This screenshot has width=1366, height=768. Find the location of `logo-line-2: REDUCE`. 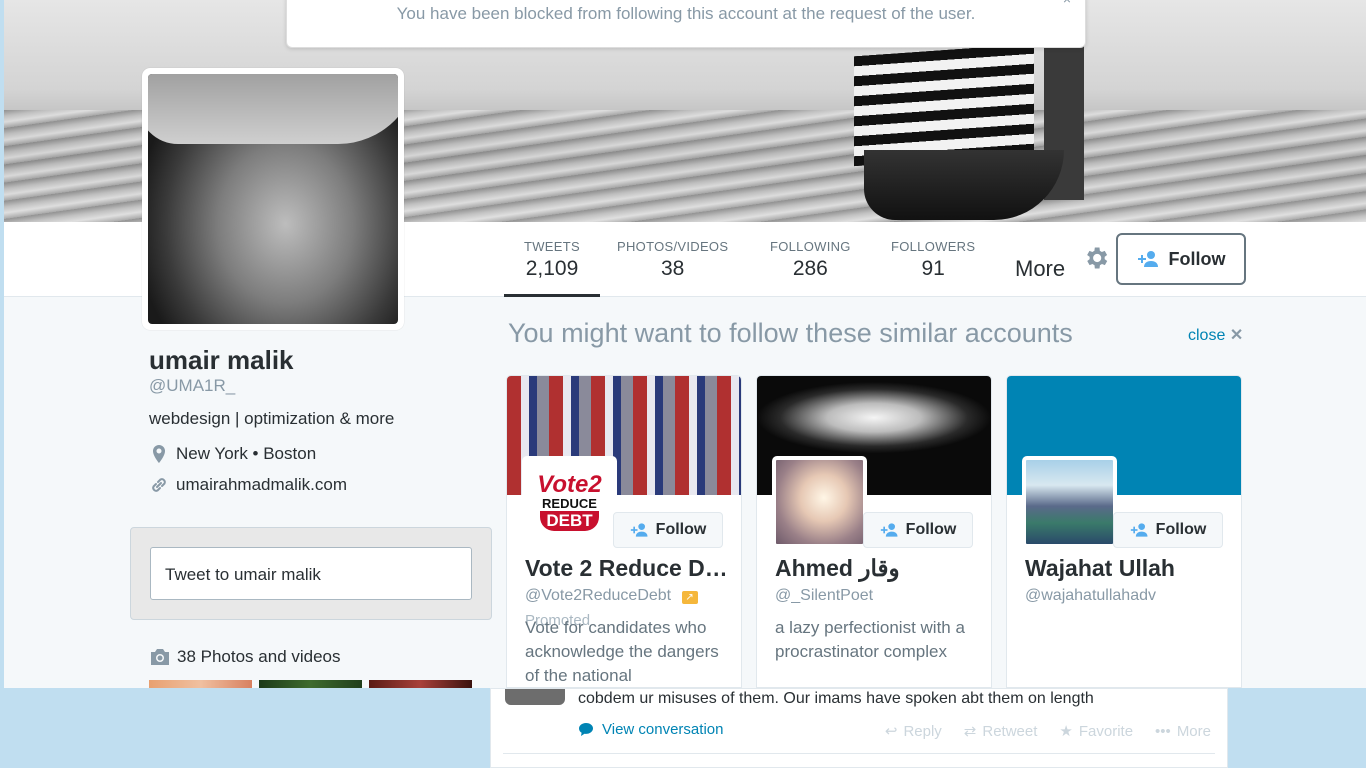

logo-line-2: REDUCE is located at coordinates (569, 503).